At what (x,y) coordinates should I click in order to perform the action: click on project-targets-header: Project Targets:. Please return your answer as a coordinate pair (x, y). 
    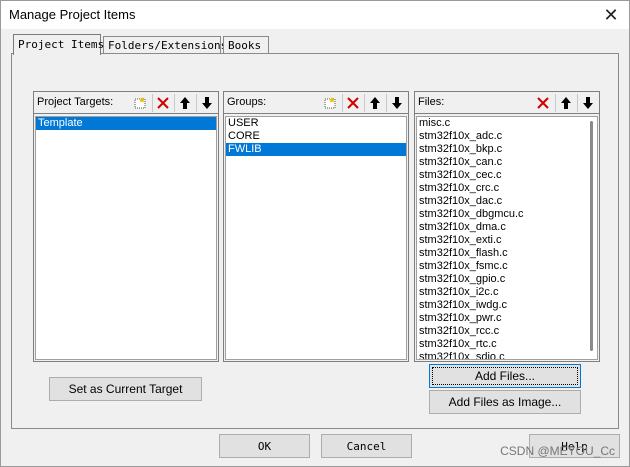
    Looking at the image, I should click on (126, 103).